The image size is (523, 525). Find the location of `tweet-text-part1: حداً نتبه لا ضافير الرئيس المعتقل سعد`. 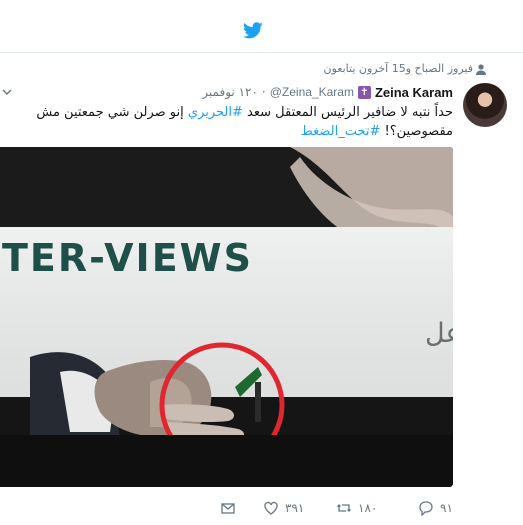

tweet-text-part1: حداً نتبه لا ضافير الرئيس المعتقل سعد is located at coordinates (347, 112).